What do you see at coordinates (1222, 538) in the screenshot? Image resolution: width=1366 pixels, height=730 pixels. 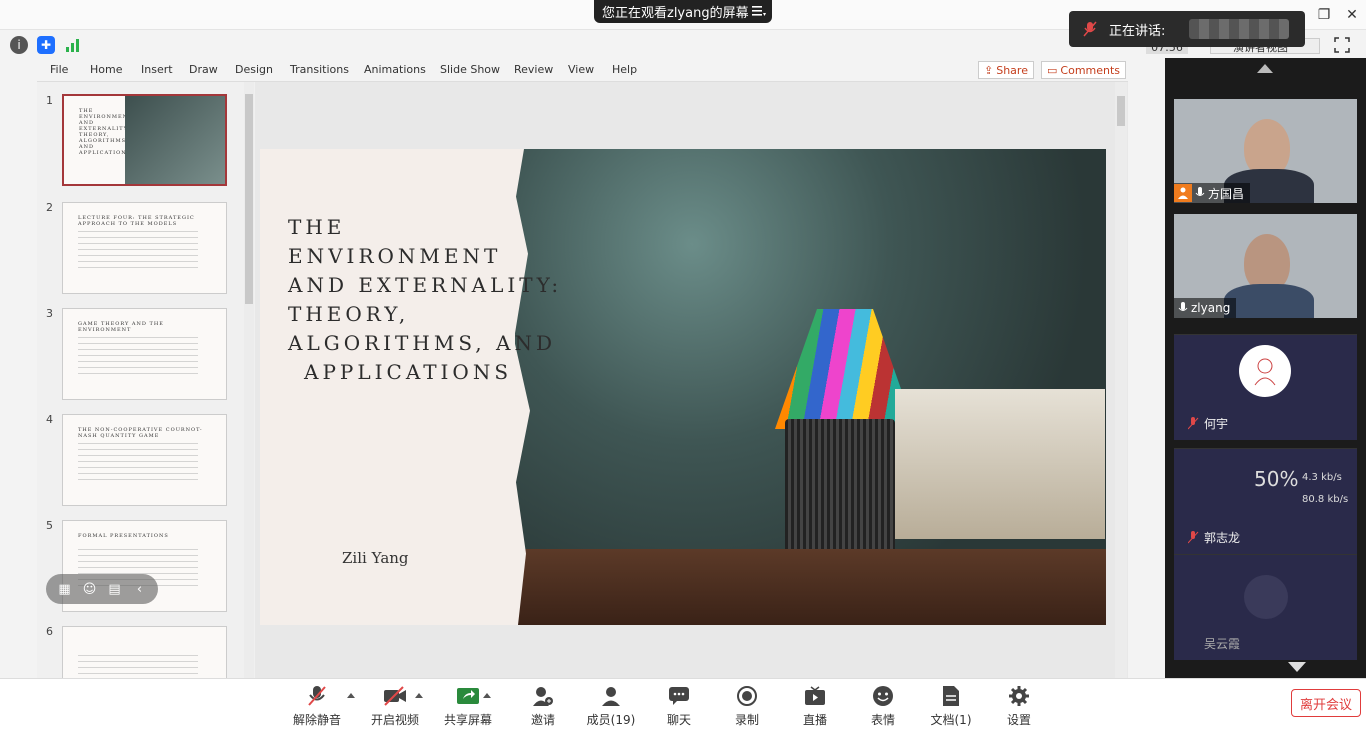 I see `participant-name: 郭志龙` at bounding box center [1222, 538].